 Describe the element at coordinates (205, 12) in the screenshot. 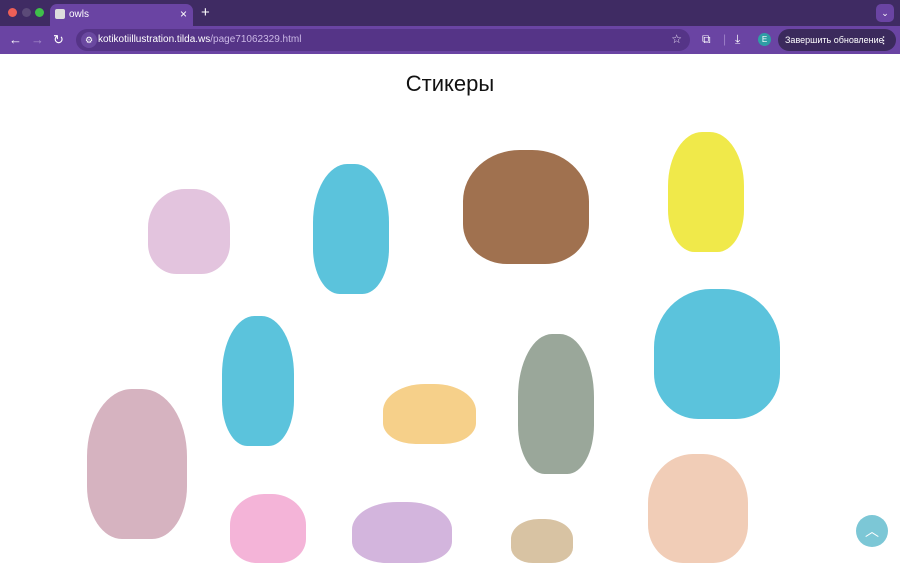

I see `new-tab-button: +` at that location.